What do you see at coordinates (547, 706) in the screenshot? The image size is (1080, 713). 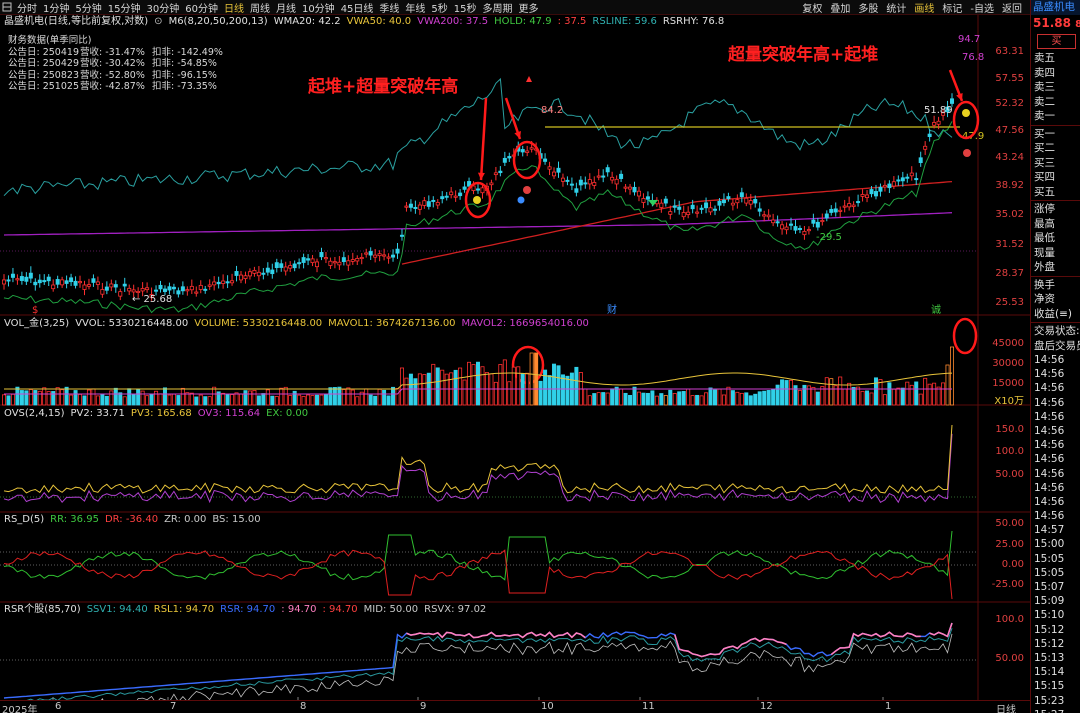 I see `month-label: 10` at bounding box center [547, 706].